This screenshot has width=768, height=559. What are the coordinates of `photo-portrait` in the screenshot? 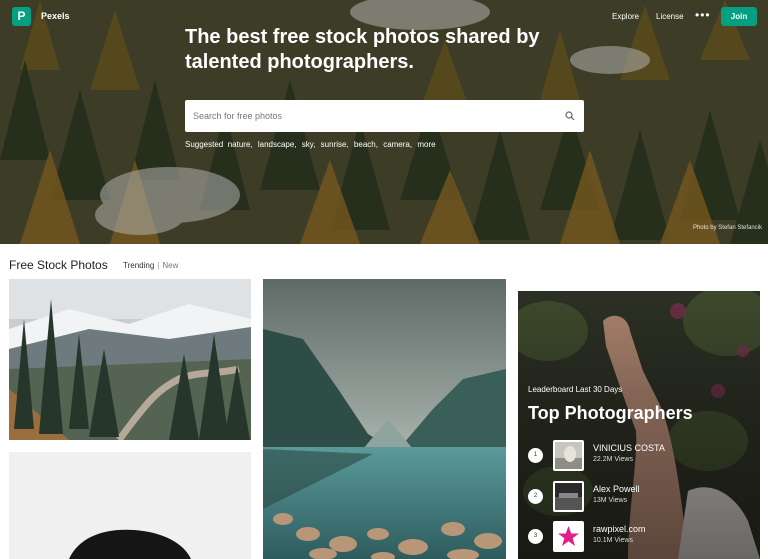 It's located at (130, 505).